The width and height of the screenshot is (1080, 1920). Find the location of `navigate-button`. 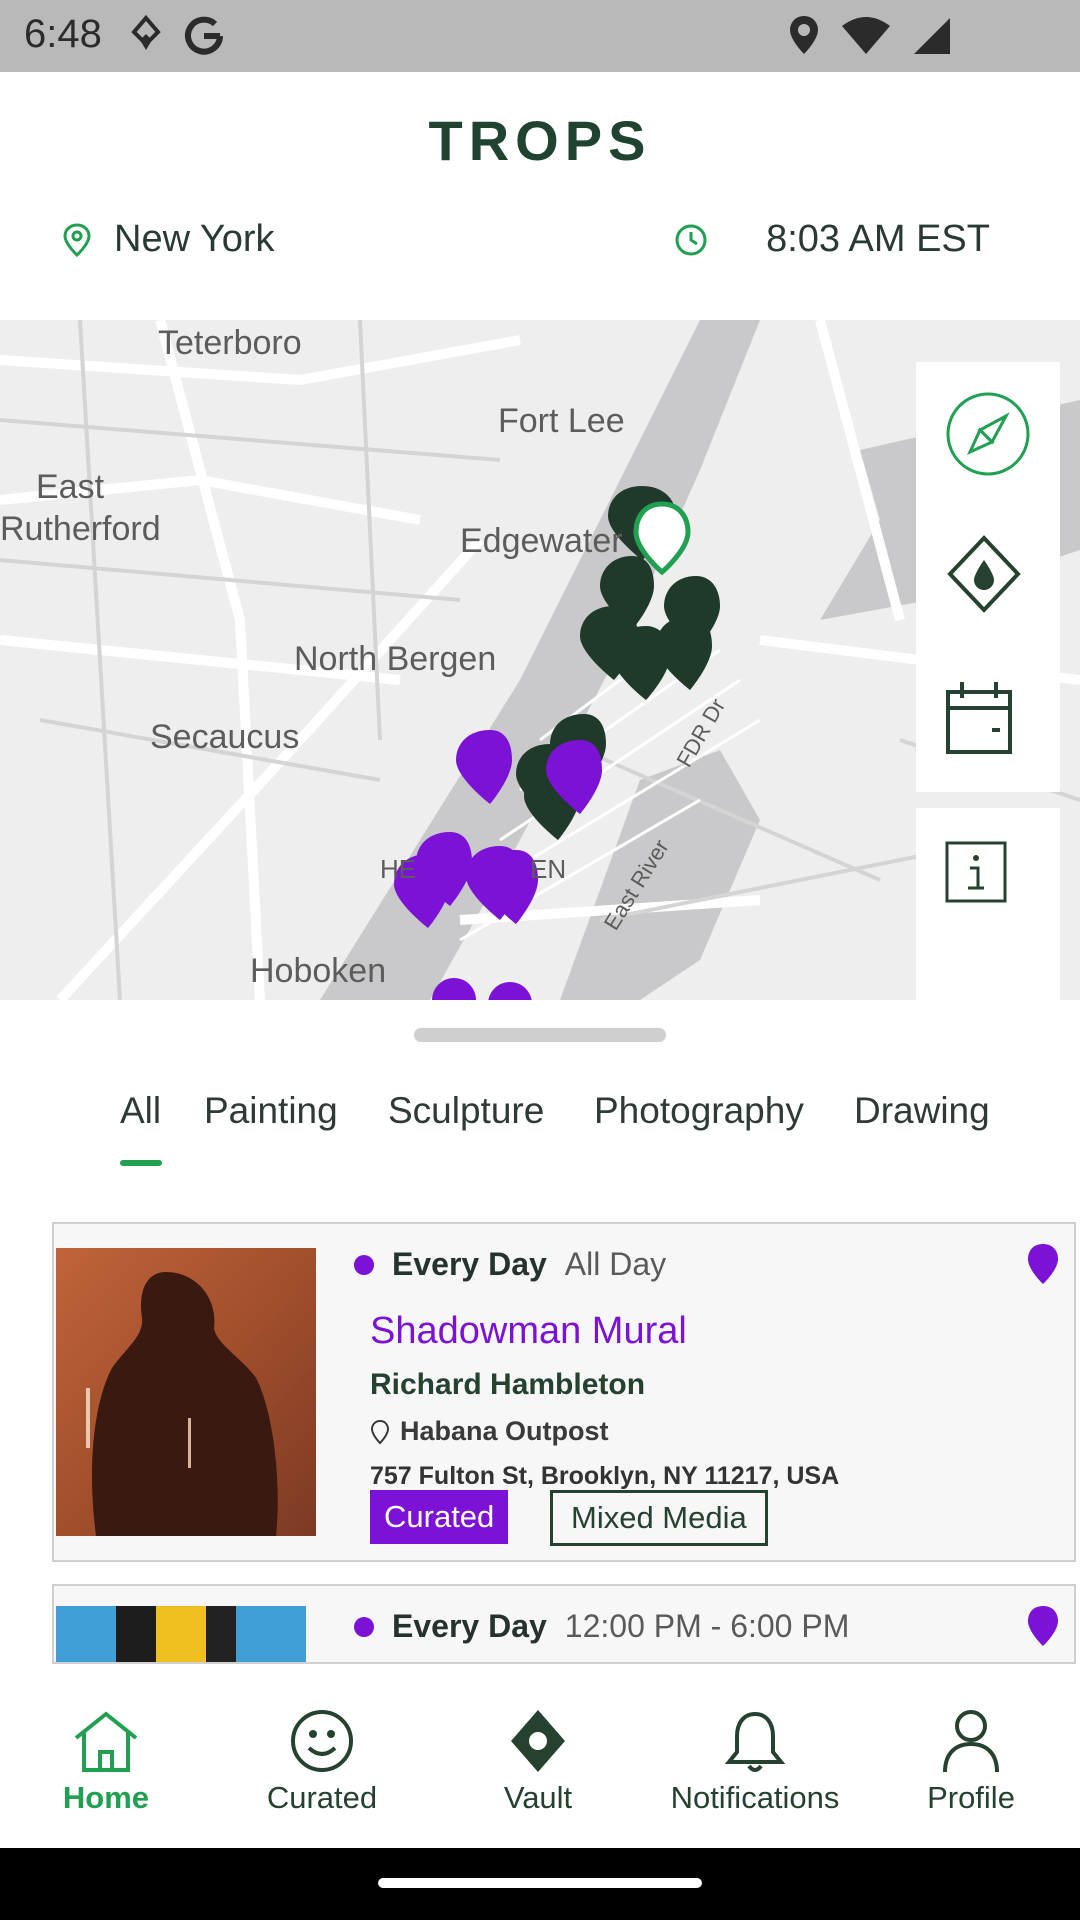

navigate-button is located at coordinates (988, 434).